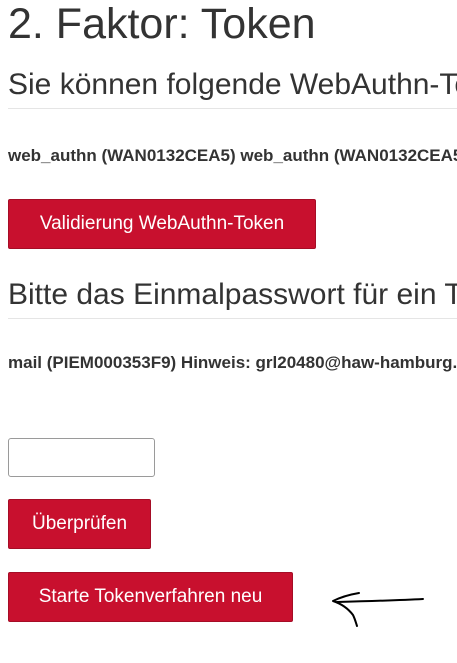  I want to click on verify-button: Überprüfen, so click(79, 524).